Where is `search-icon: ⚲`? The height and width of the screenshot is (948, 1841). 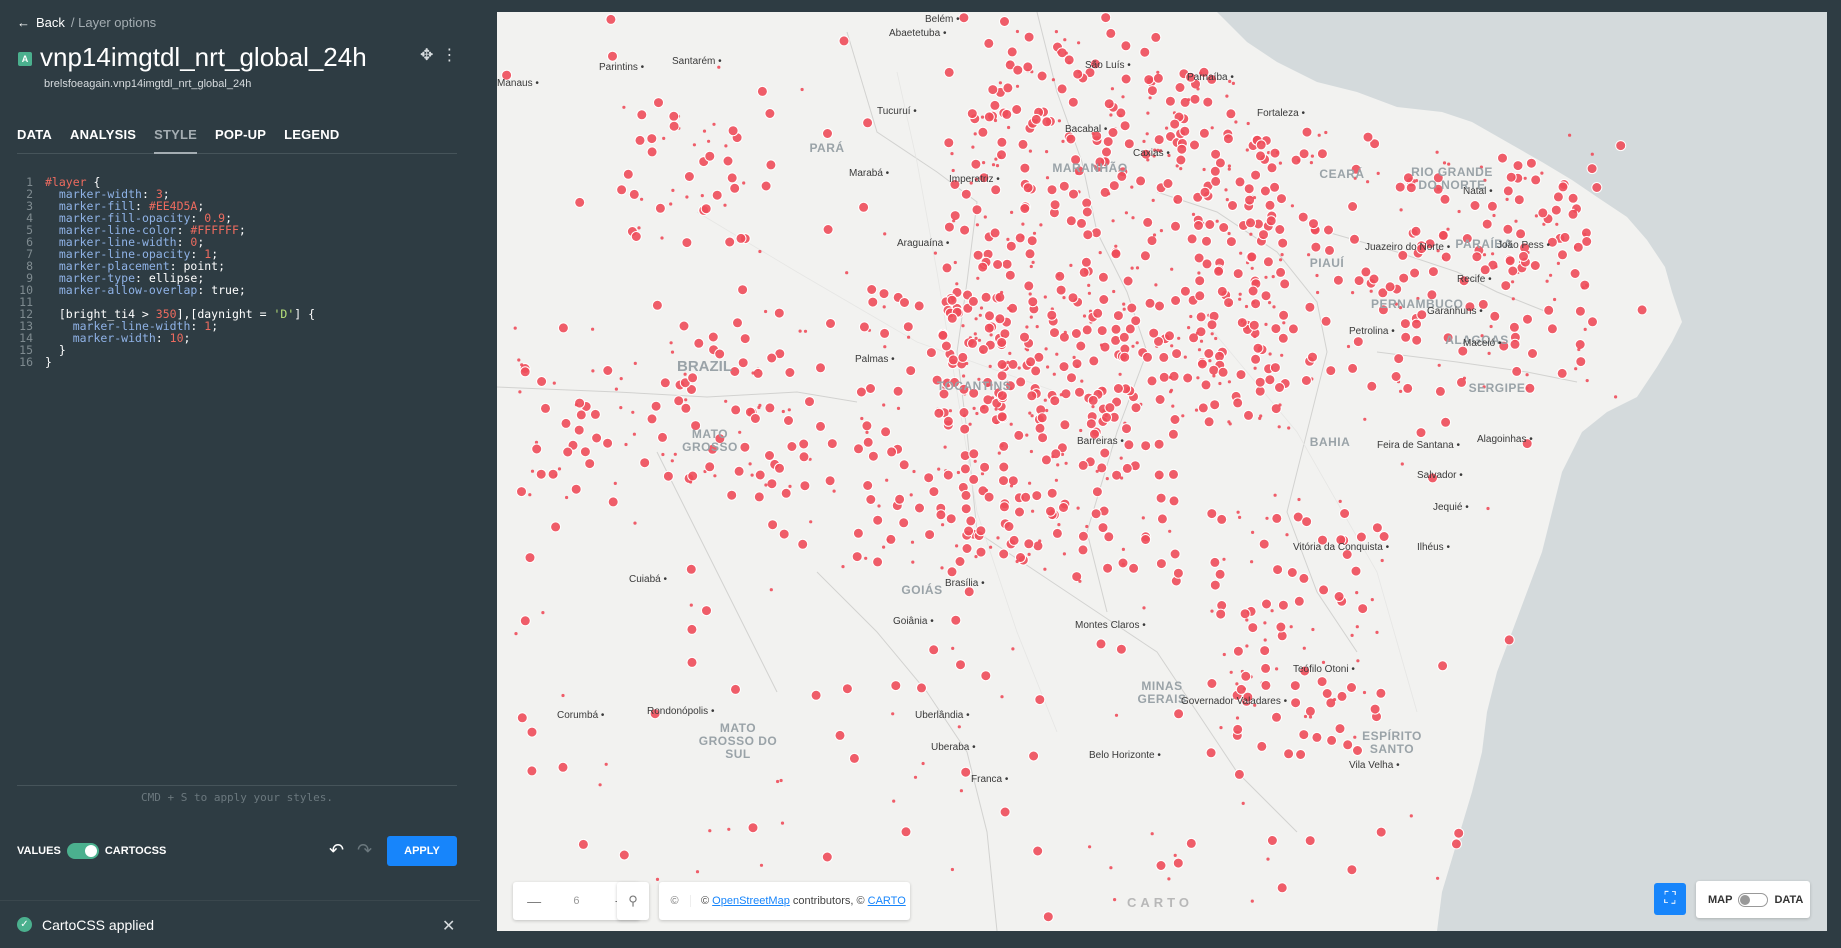
search-icon: ⚲ is located at coordinates (633, 901).